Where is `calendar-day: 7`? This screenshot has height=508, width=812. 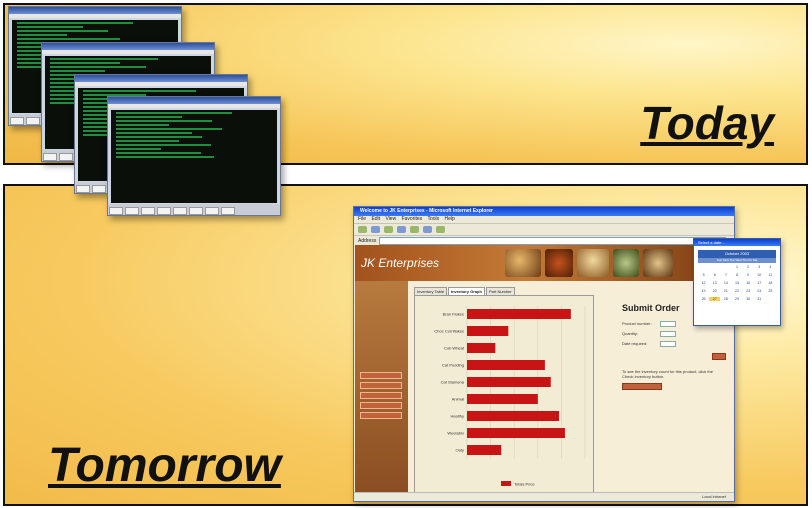 calendar-day: 7 is located at coordinates (725, 275).